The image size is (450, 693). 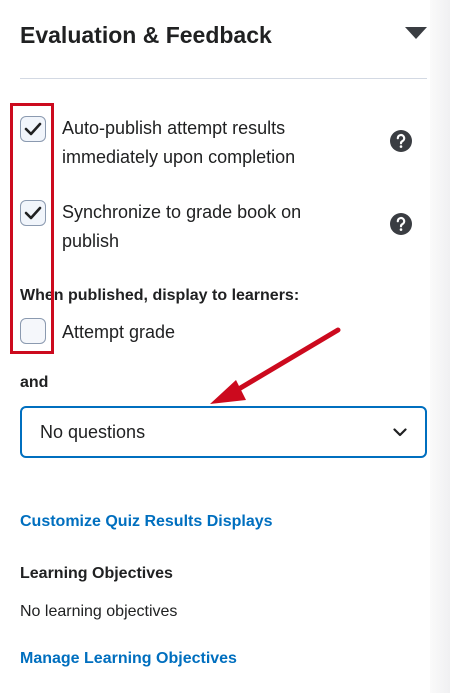 What do you see at coordinates (34, 382) in the screenshot?
I see `and-label: and` at bounding box center [34, 382].